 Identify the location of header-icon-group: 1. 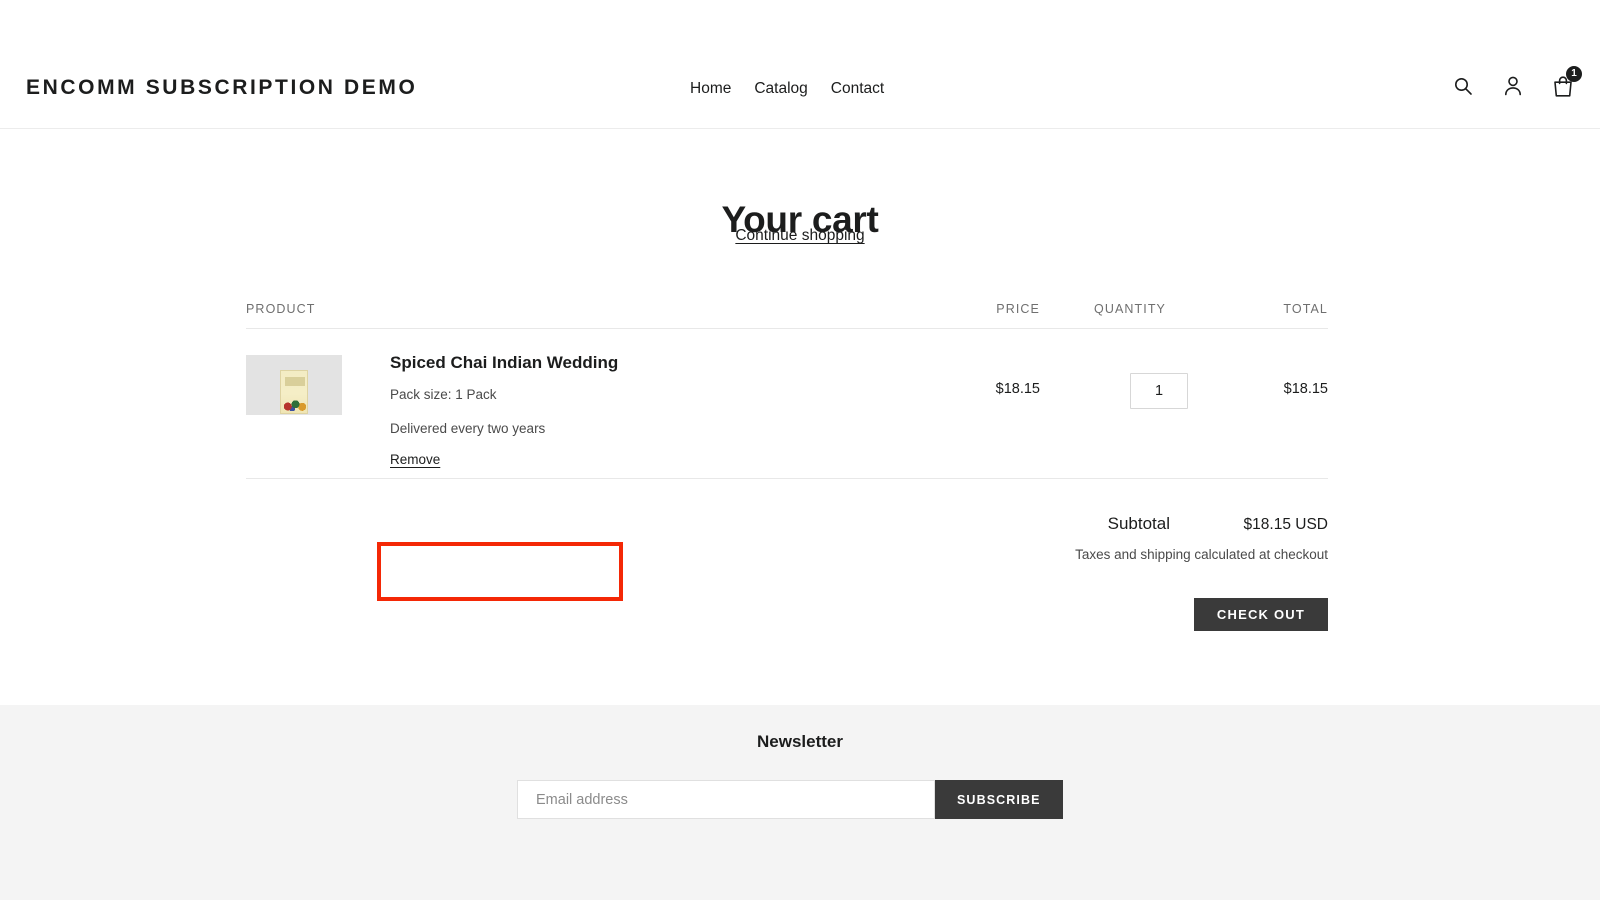
(1516, 83).